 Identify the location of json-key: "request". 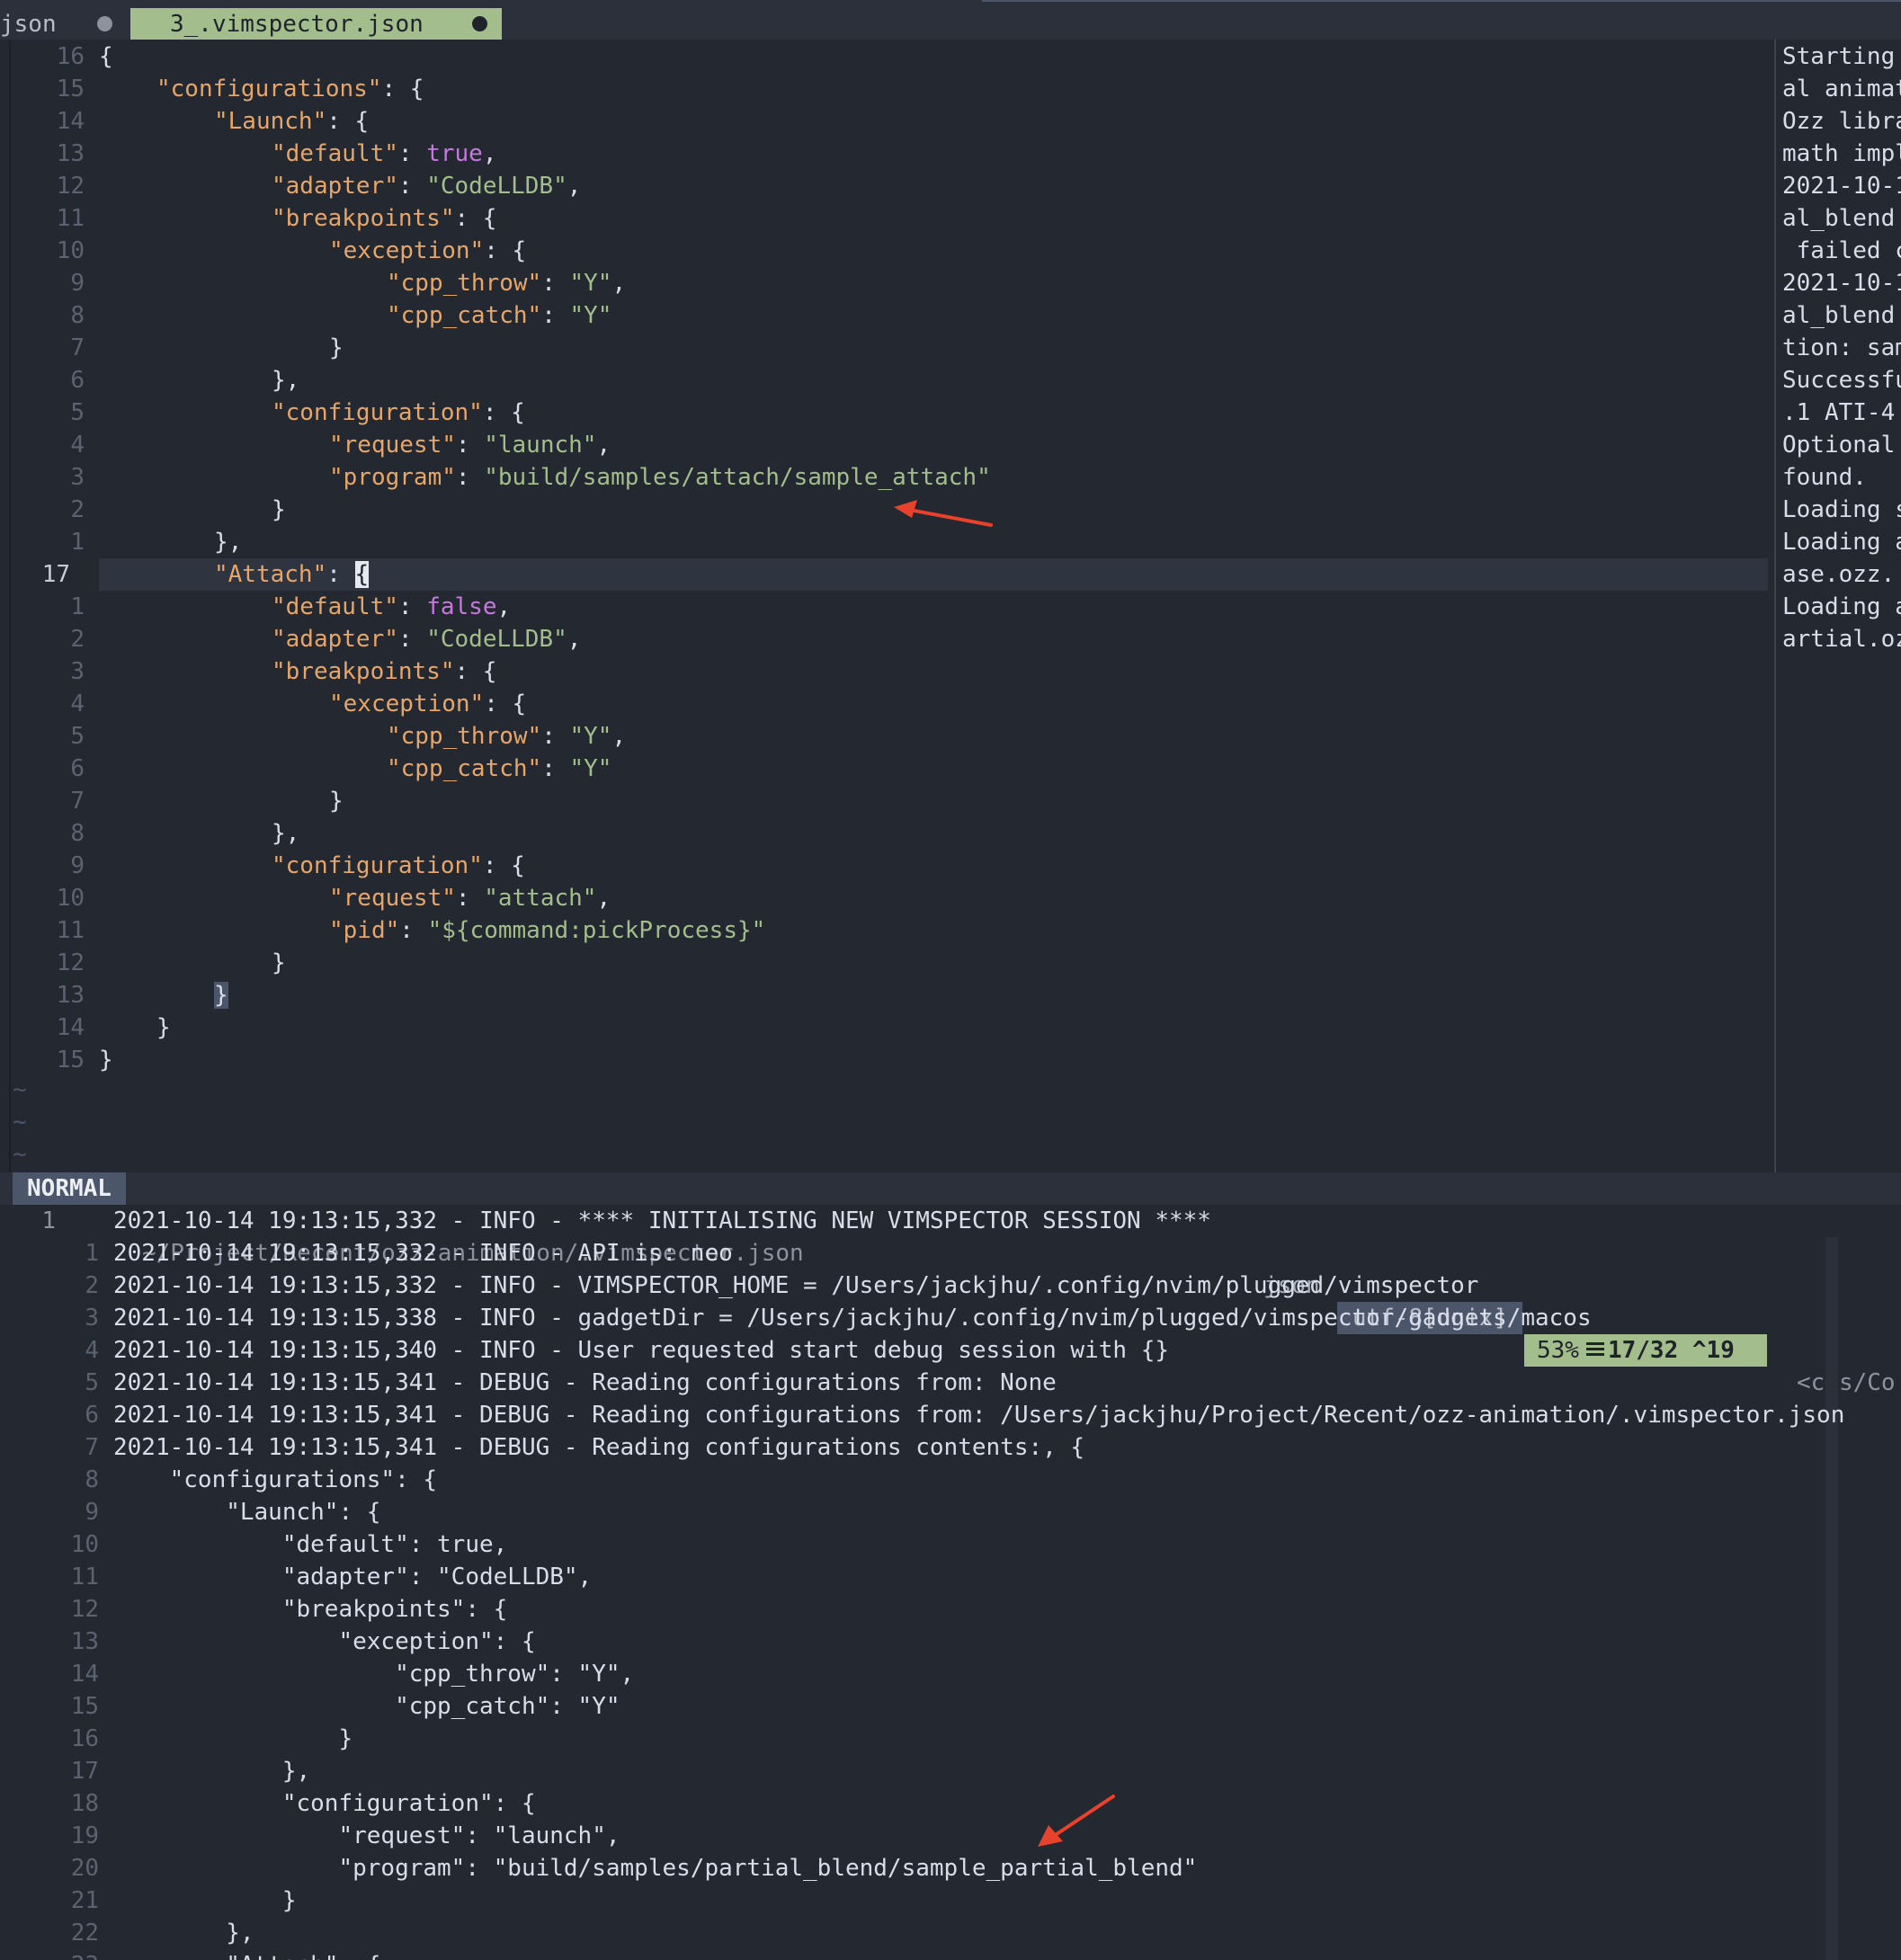
(392, 898).